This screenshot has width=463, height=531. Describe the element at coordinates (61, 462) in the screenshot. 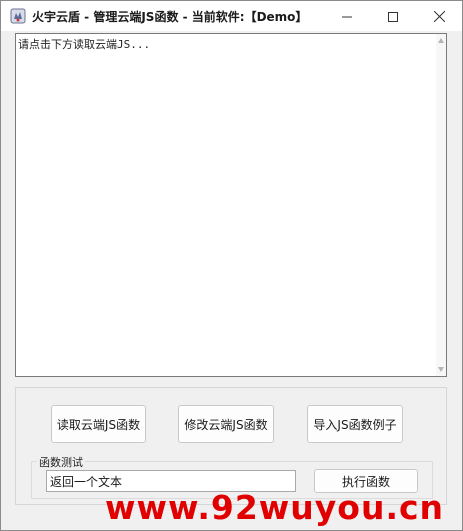

I see `function-test-title: 函数测试` at that location.